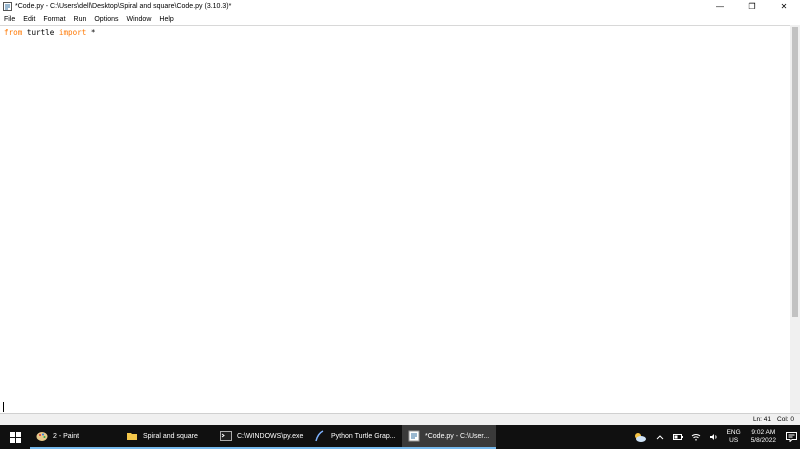 This screenshot has width=800, height=449. What do you see at coordinates (42, 436) in the screenshot?
I see `paint-icon` at bounding box center [42, 436].